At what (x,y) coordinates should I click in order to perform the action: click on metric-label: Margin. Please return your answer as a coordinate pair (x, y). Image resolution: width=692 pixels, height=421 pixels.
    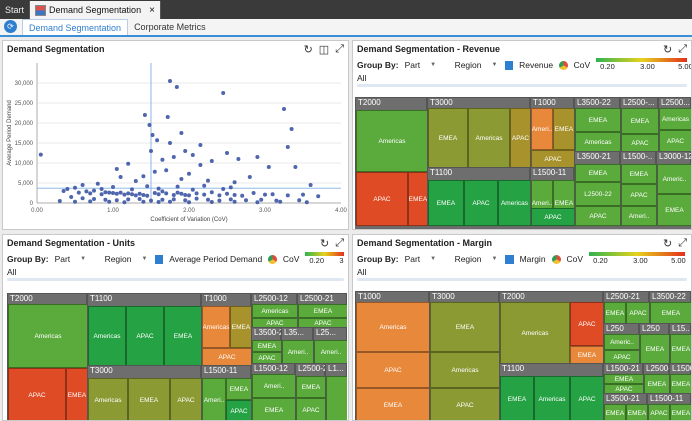
    Looking at the image, I should click on (533, 259).